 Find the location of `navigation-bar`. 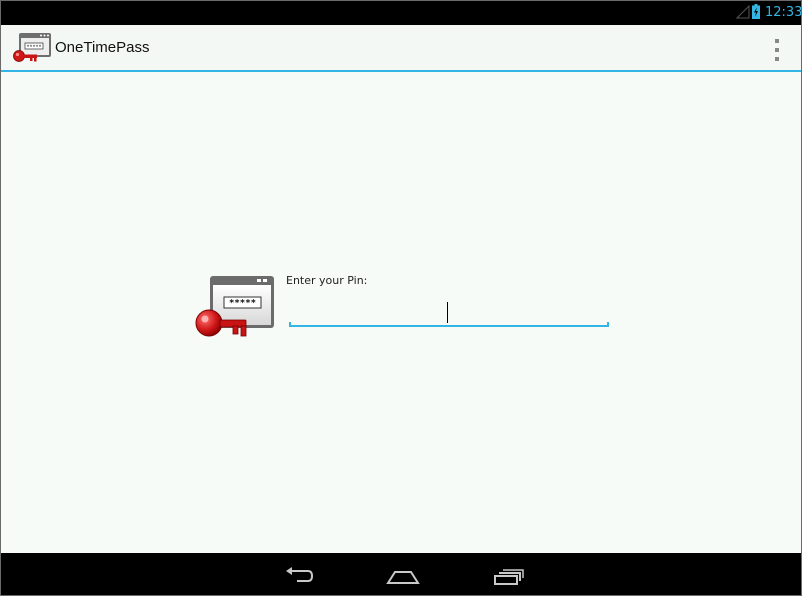

navigation-bar is located at coordinates (401, 574).